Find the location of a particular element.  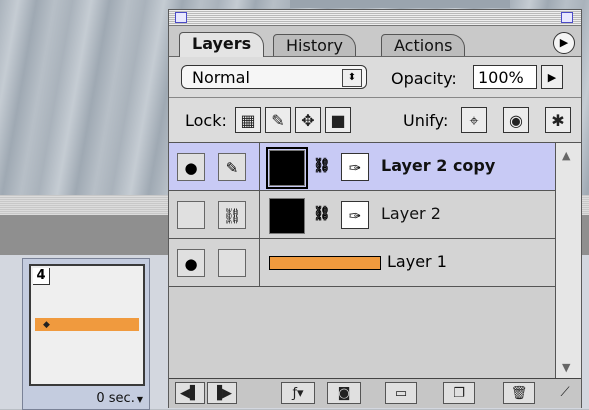

palette-tabs: Layers History Actions ▶ is located at coordinates (375, 41).